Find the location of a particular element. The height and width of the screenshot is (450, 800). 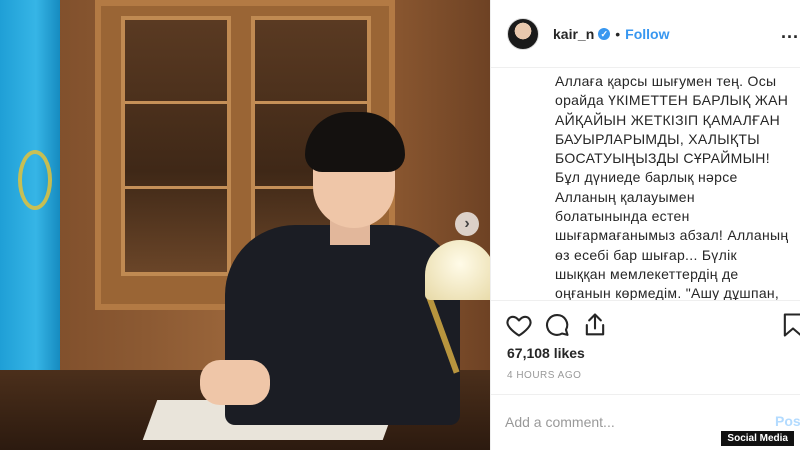

post-comment-button: Post is located at coordinates (787, 421).